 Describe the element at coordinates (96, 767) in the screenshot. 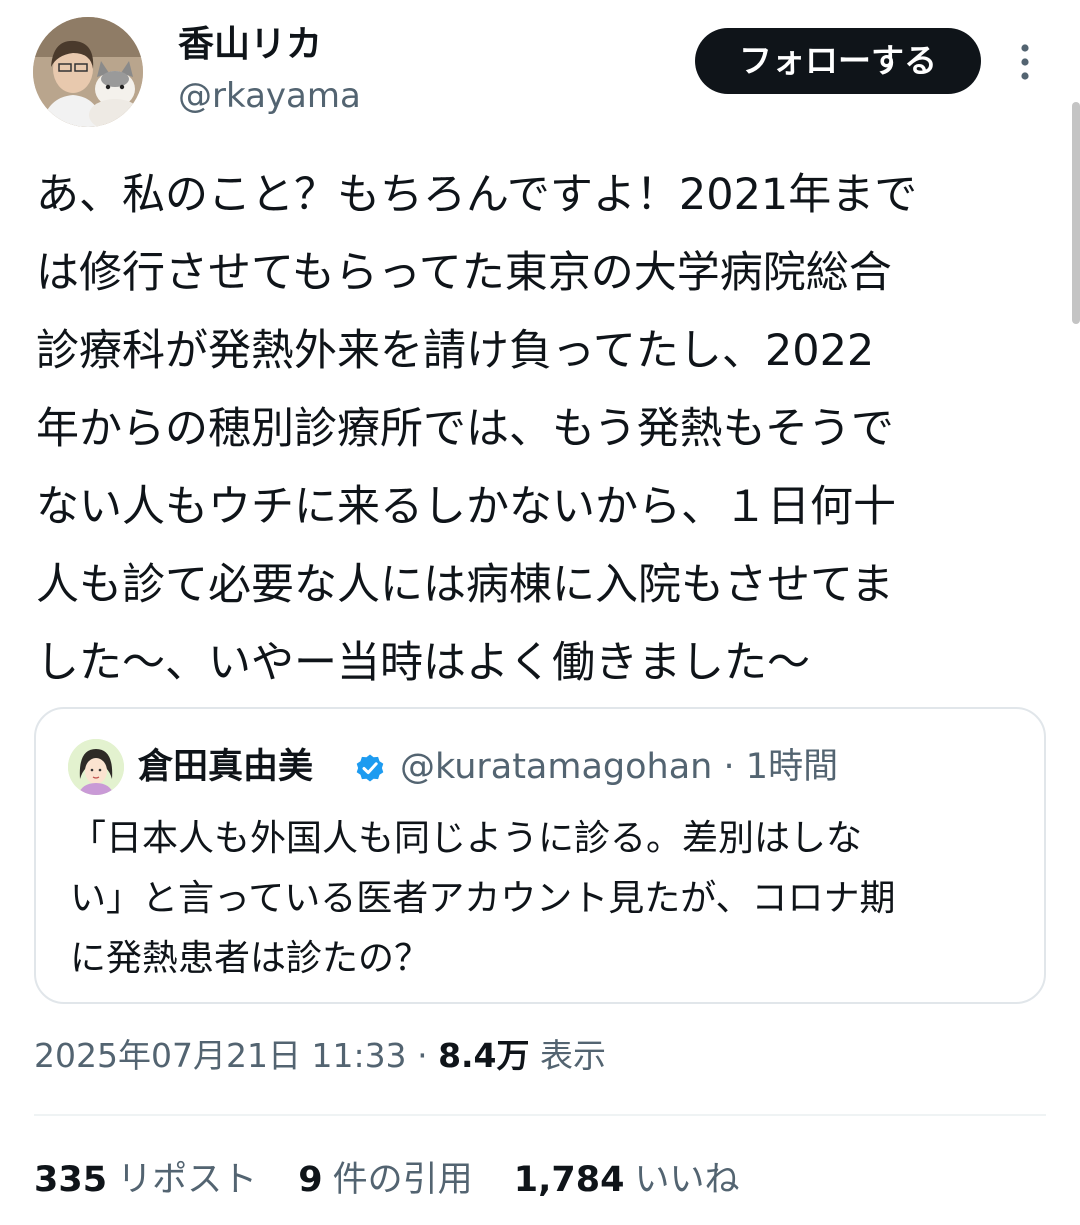

I see `quoted-author-avatar` at that location.